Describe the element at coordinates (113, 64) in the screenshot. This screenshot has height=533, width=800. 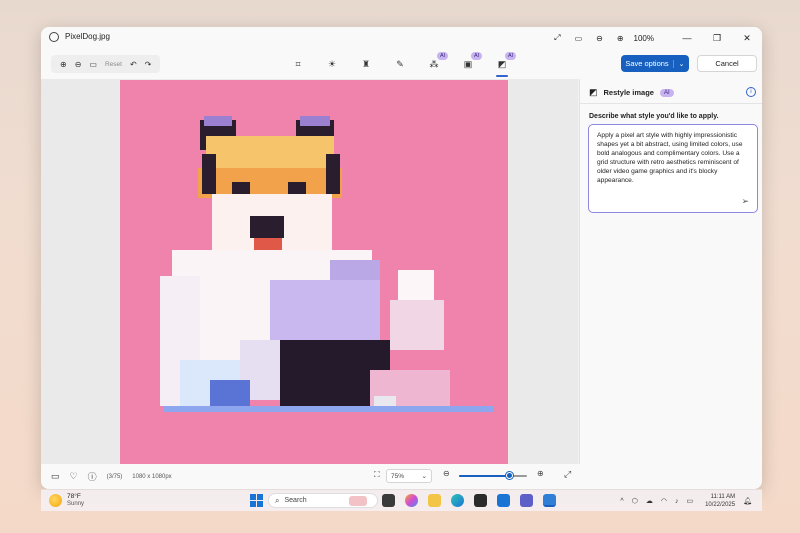
I see `reset-button: Reset` at that location.